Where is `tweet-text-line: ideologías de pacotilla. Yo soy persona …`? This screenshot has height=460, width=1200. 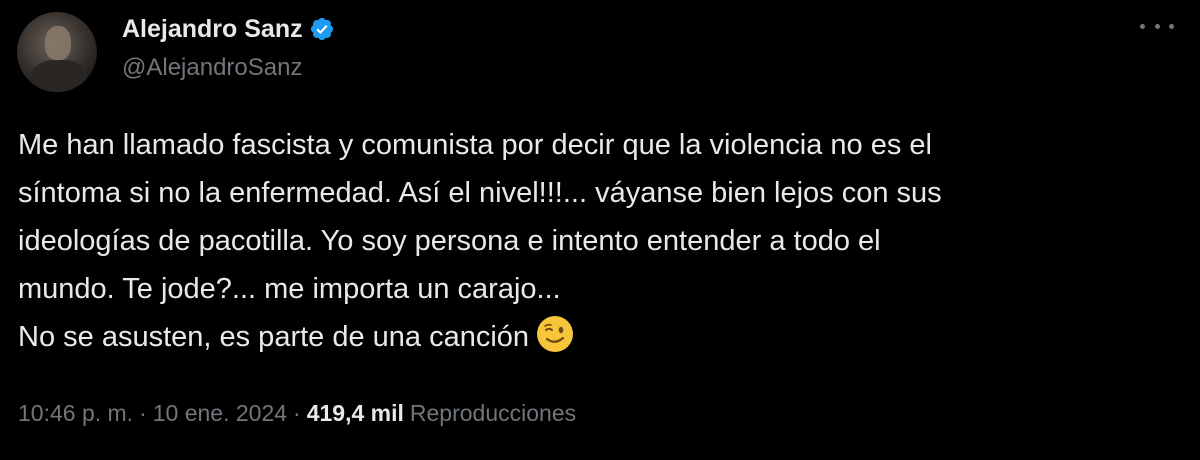
tweet-text-line: ideologías de pacotilla. Yo soy persona … is located at coordinates (449, 241).